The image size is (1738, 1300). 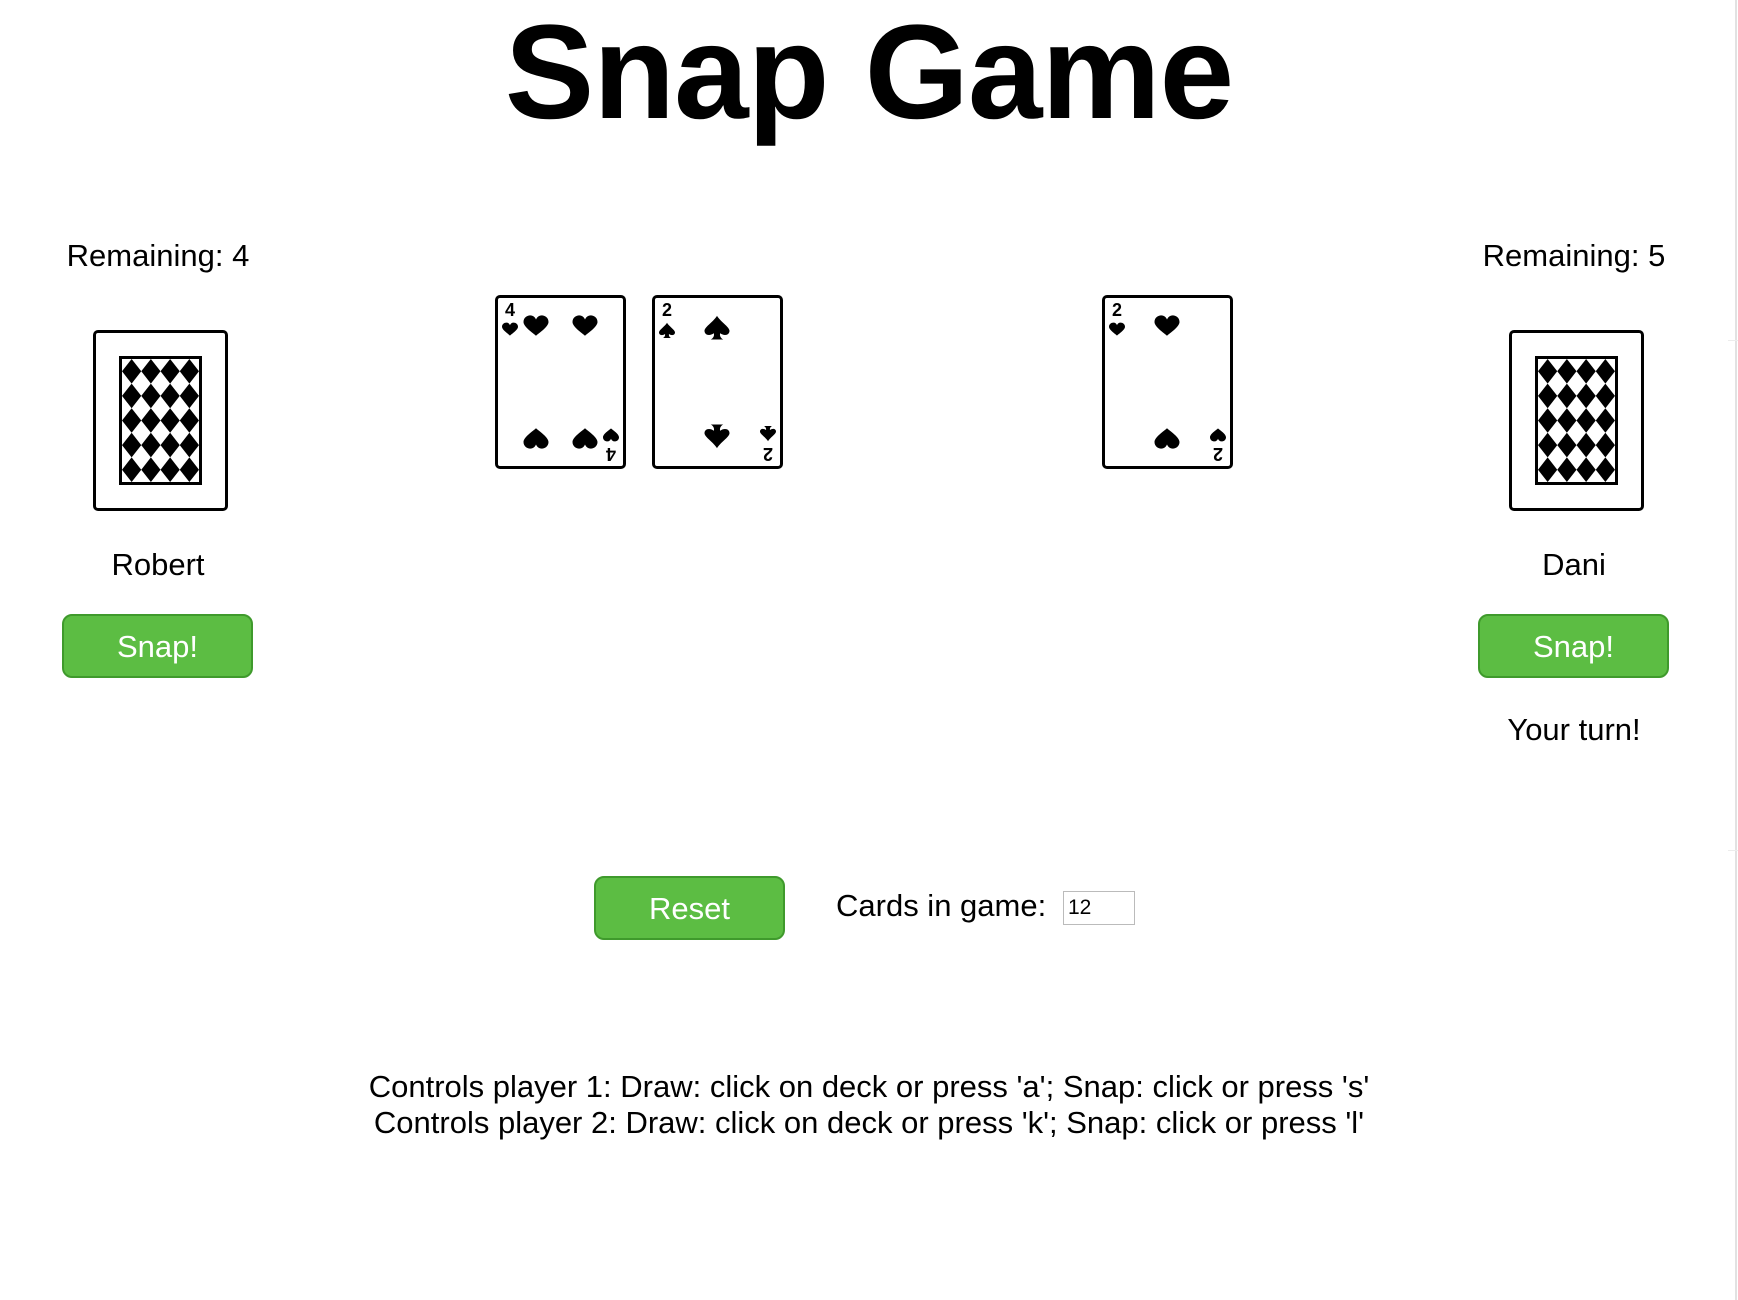 What do you see at coordinates (1574, 255) in the screenshot?
I see `player2-remaining: Remaining: 5` at bounding box center [1574, 255].